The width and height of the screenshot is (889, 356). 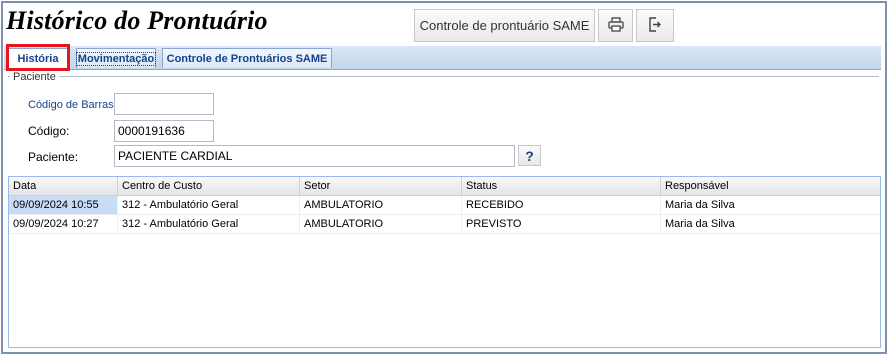 I want to click on patient-label: Paciente:, so click(x=53, y=157).